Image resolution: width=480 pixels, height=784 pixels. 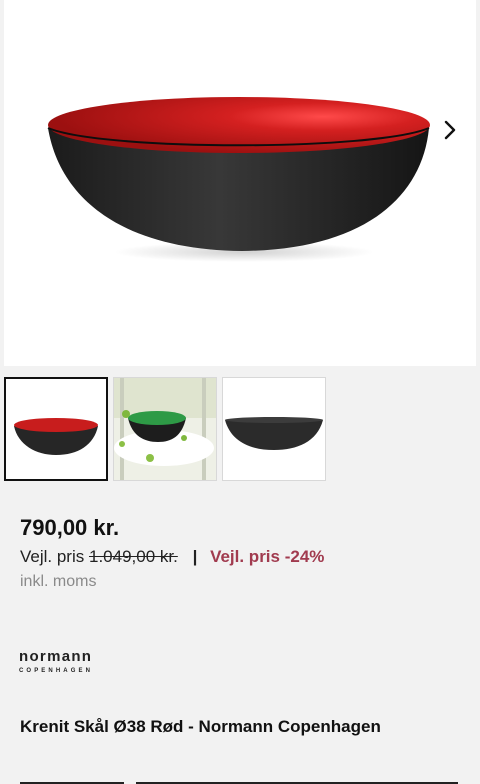 I want to click on chevron-right-icon, so click(x=450, y=130).